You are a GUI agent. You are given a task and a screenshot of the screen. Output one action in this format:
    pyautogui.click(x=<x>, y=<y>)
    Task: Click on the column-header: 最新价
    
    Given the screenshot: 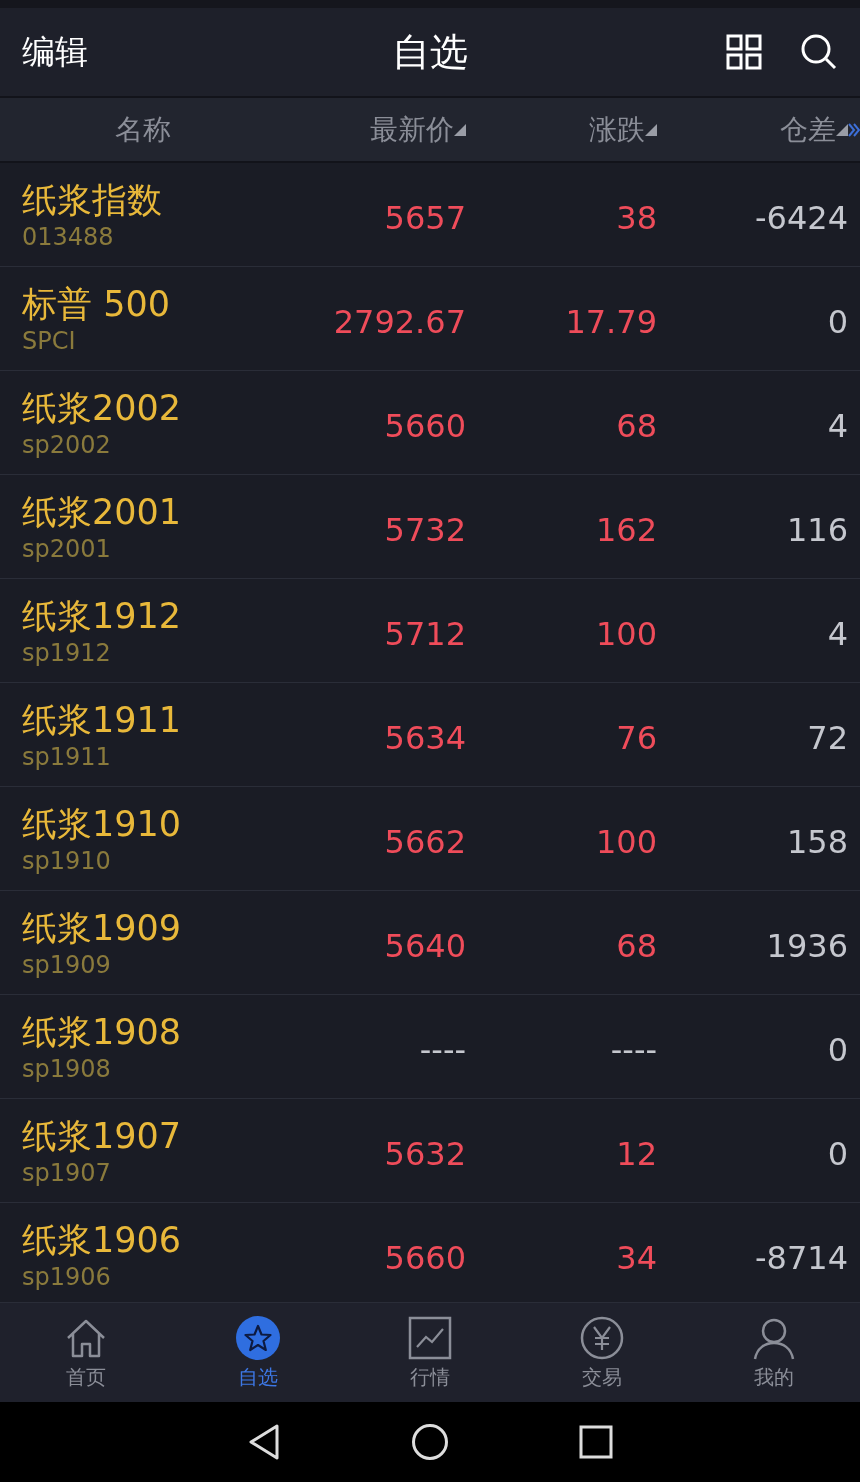 What is the action you would take?
    pyautogui.click(x=378, y=129)
    